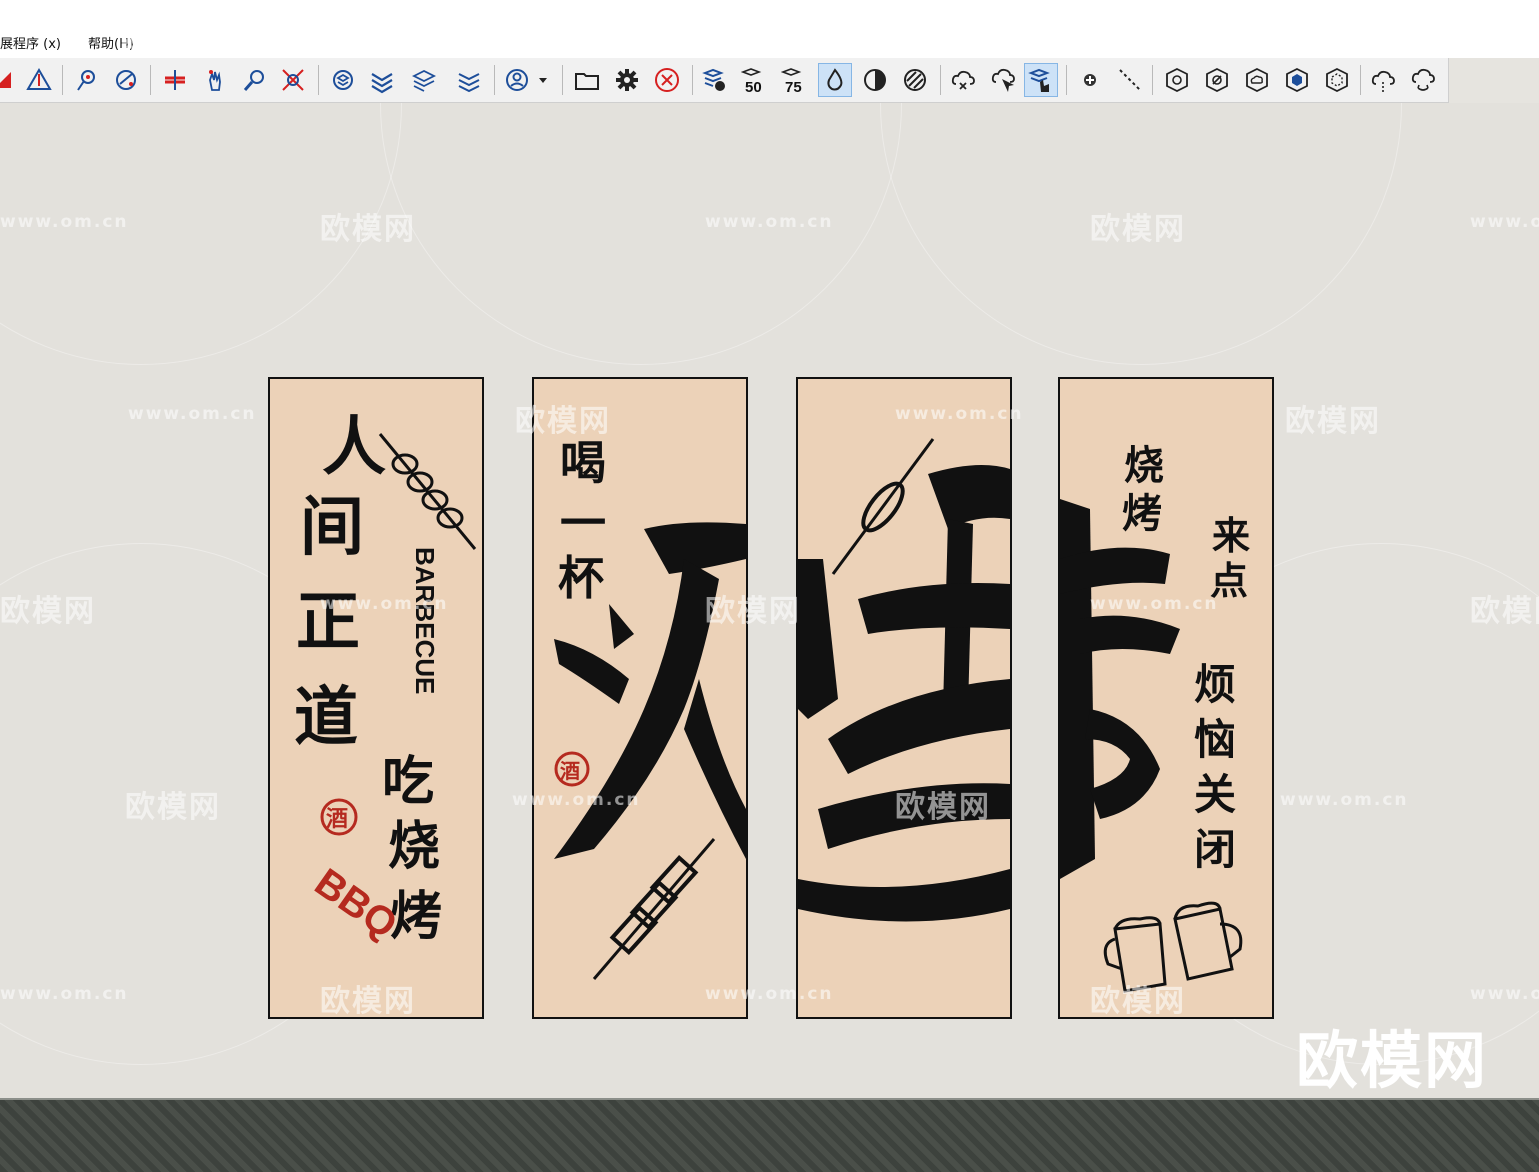  Describe the element at coordinates (963, 80) in the screenshot. I see `cloud-x-icon` at that location.